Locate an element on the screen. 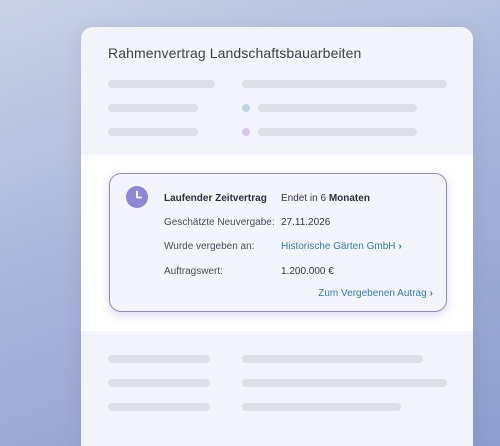 The image size is (500, 446). contract-value: 1.200.000 € is located at coordinates (307, 271).